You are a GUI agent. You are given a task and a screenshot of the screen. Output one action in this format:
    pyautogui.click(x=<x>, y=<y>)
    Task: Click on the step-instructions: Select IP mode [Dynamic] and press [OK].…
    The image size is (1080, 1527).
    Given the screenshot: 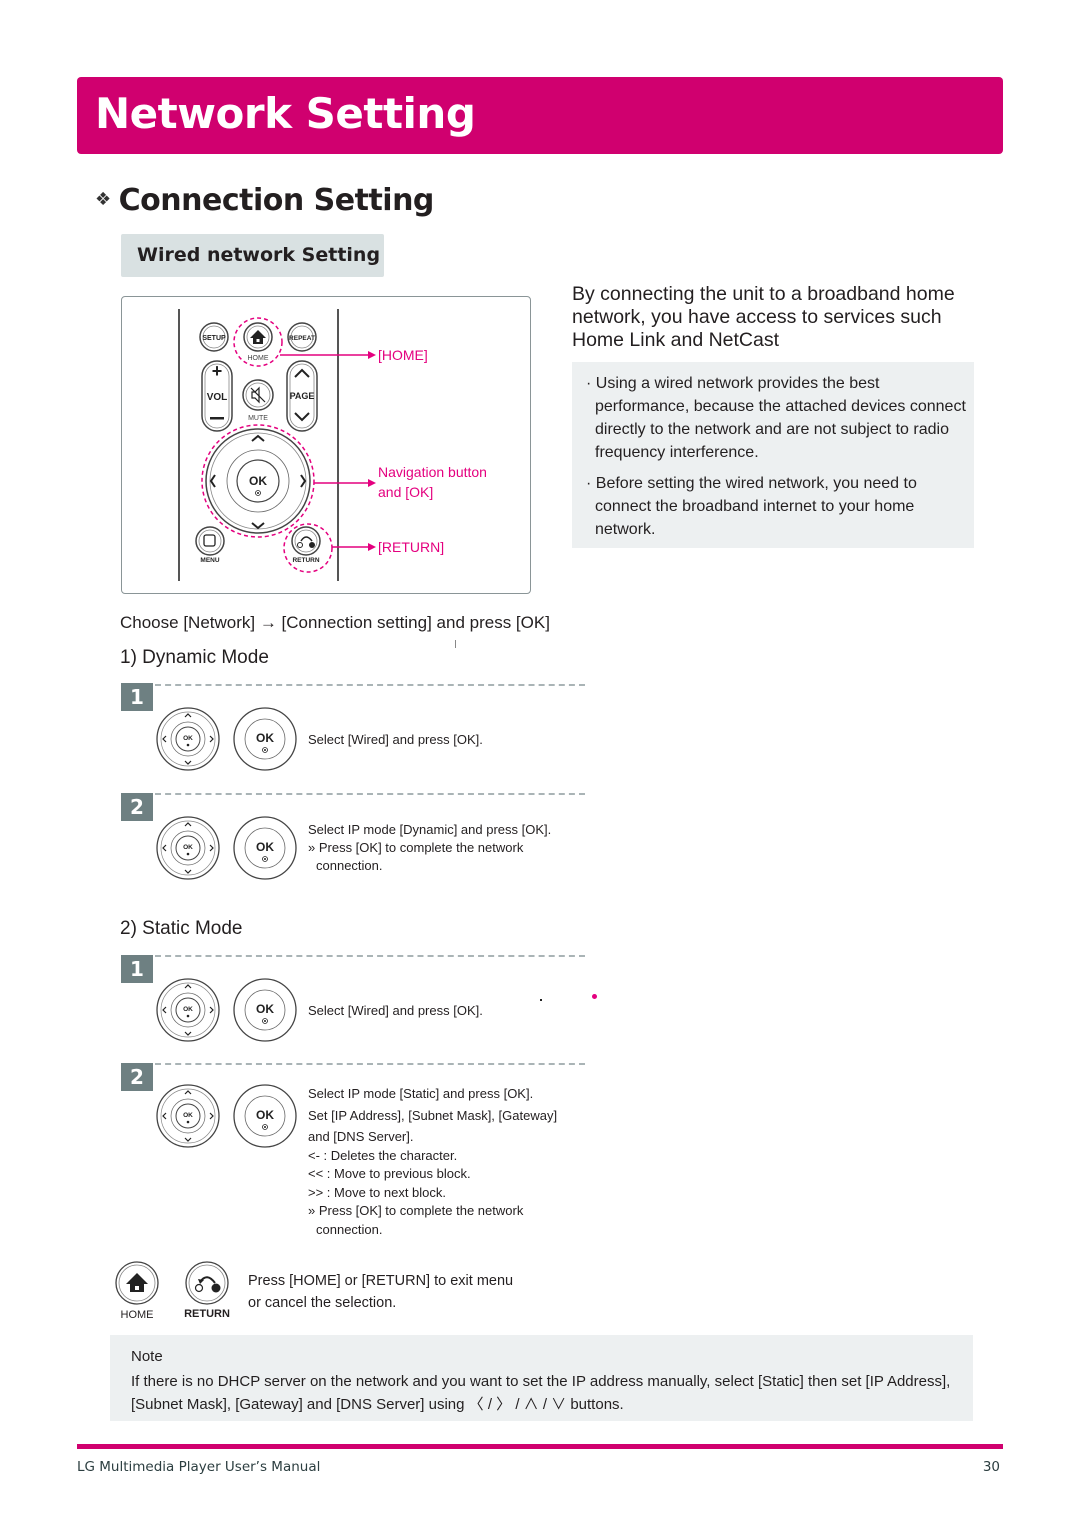 What is the action you would take?
    pyautogui.click(x=429, y=848)
    